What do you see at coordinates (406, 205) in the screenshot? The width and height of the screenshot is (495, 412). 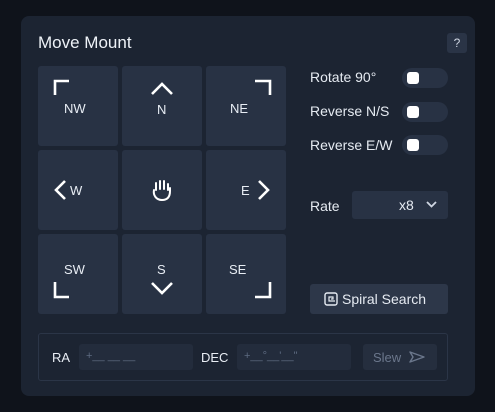 I see `rate-value: x8` at bounding box center [406, 205].